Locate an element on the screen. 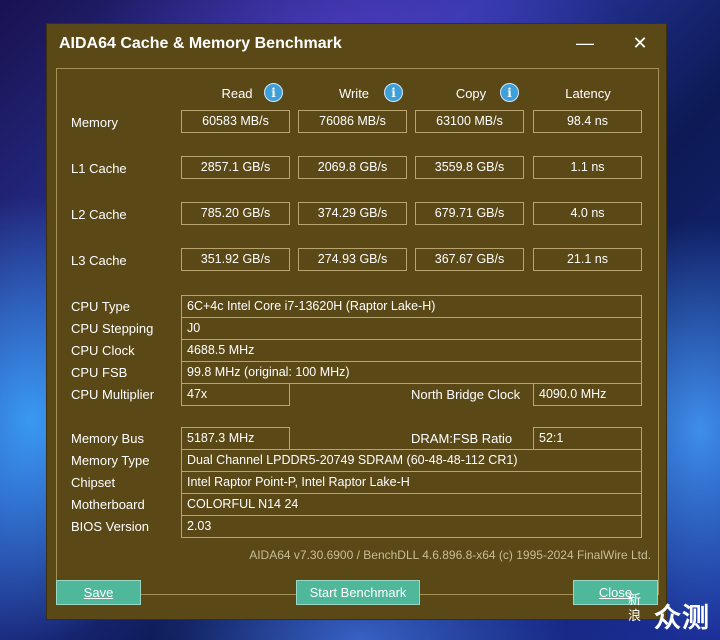  title-bar: AIDA64 Cache & Memory Benchmark — ✕ is located at coordinates (356, 44).